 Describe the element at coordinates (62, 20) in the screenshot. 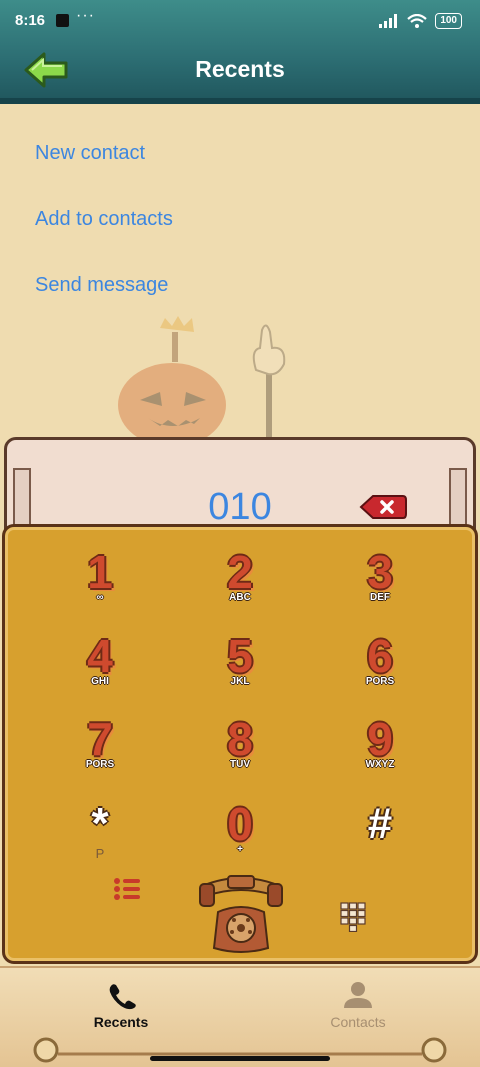

I see `notification-icon` at that location.